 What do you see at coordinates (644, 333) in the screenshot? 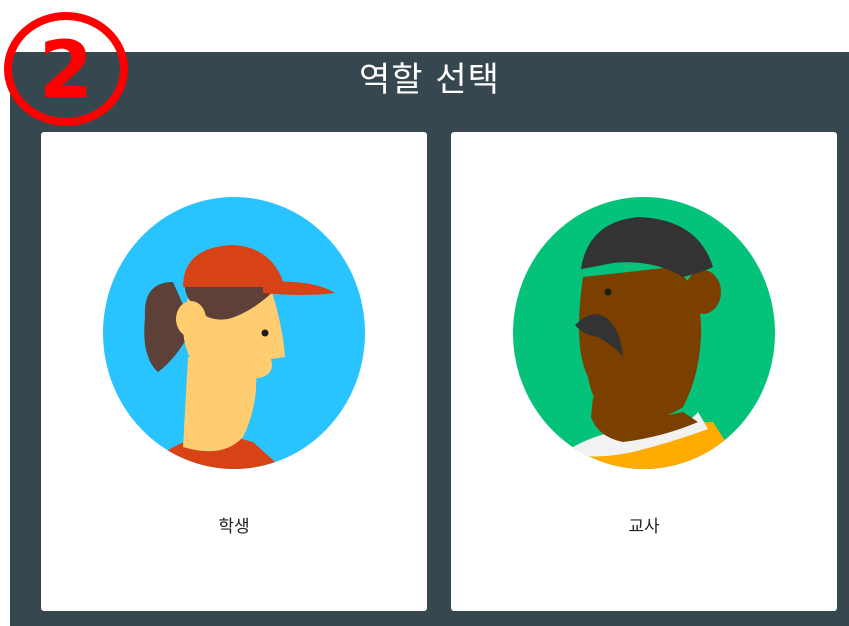
I see `teacher-avatar-icon` at bounding box center [644, 333].